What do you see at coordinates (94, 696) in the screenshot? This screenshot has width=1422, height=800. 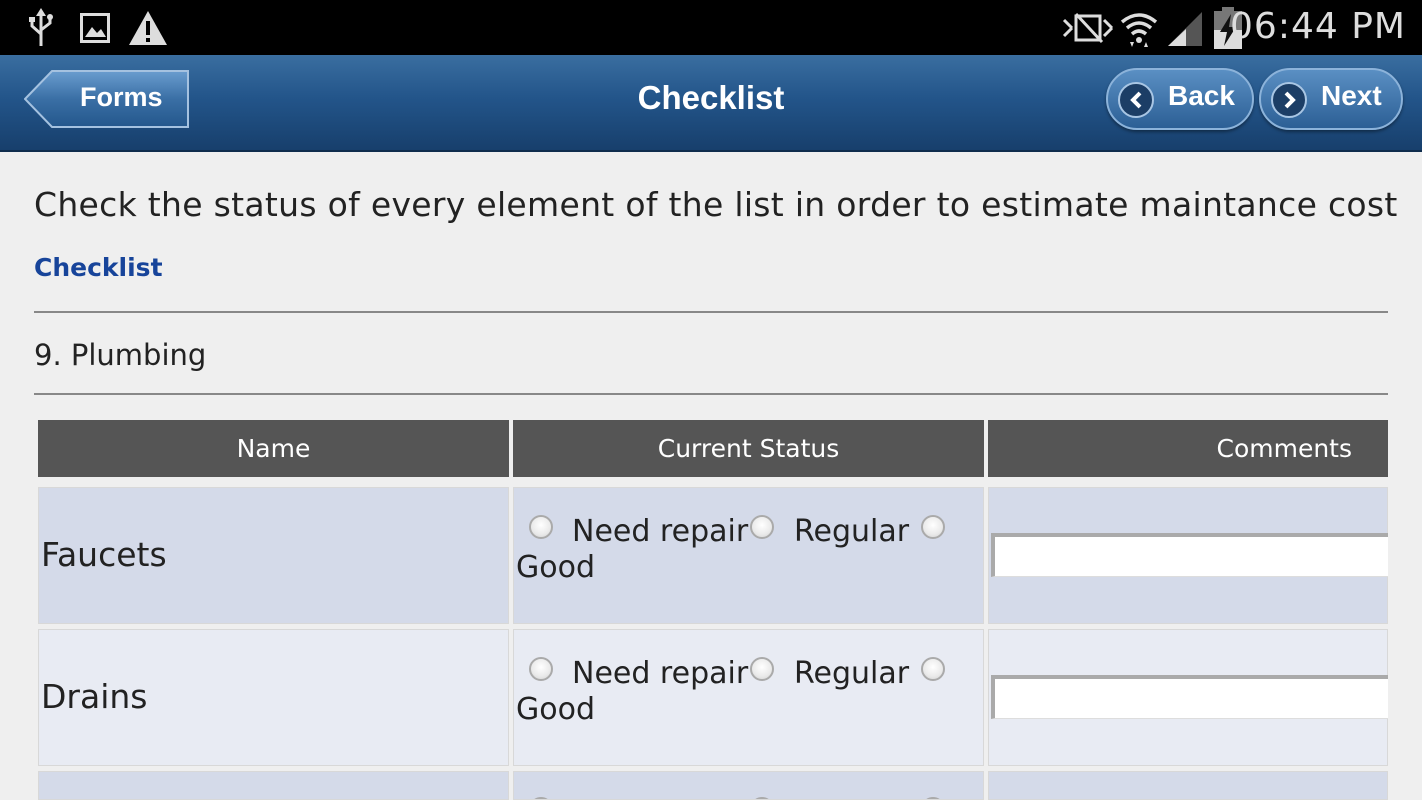 I see `item-name: Drains` at bounding box center [94, 696].